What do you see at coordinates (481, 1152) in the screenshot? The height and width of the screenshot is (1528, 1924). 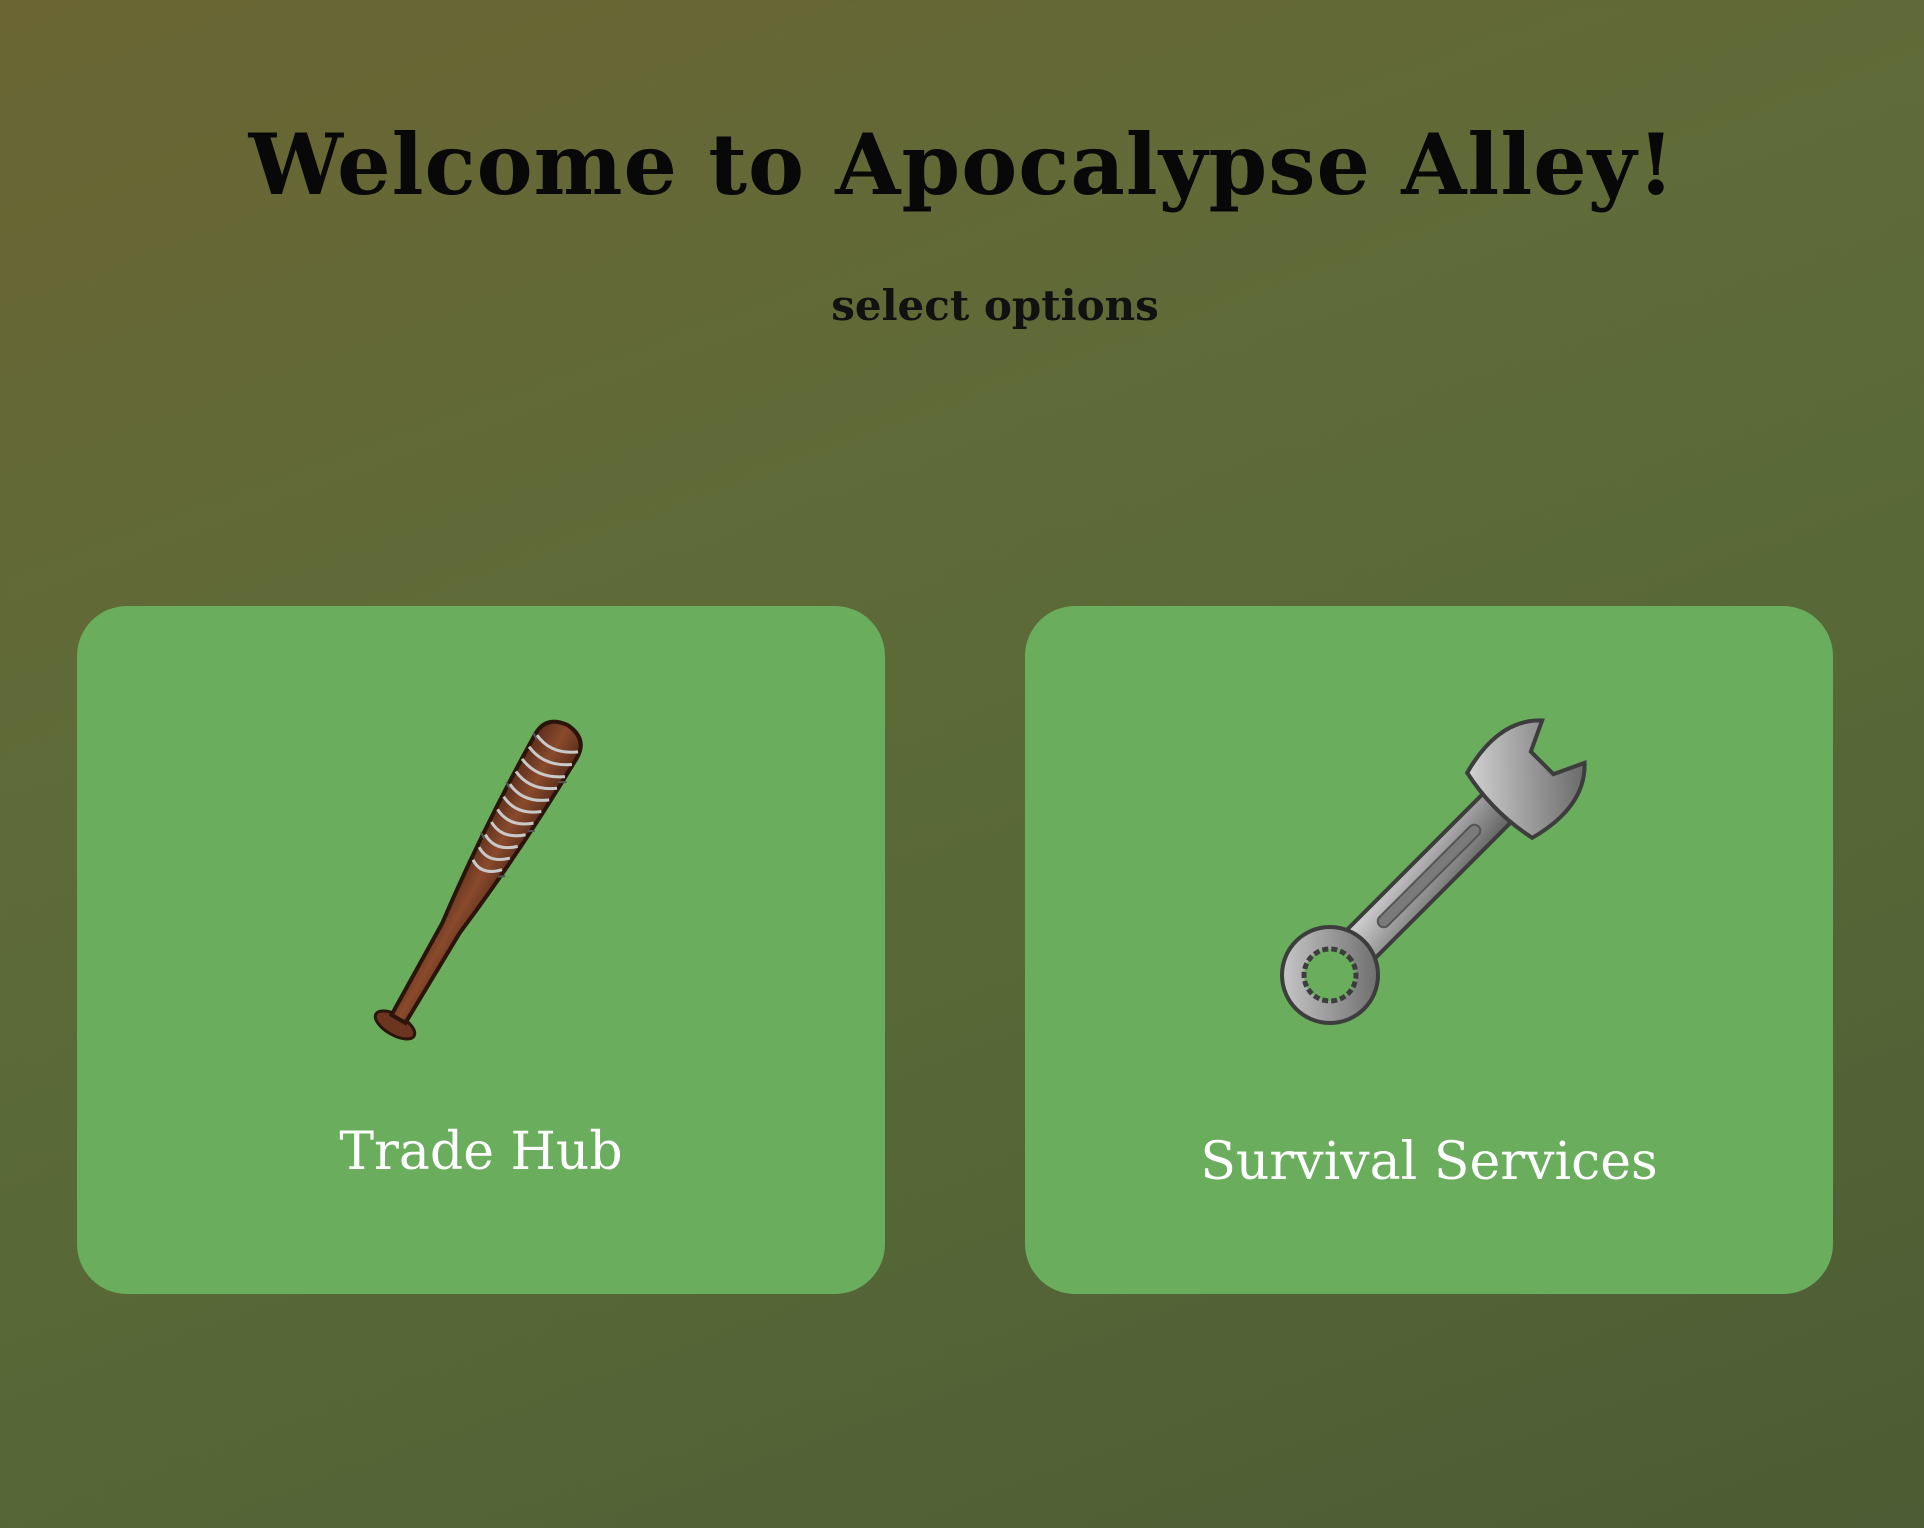 I see `trade-hub-label: Trade Hub` at bounding box center [481, 1152].